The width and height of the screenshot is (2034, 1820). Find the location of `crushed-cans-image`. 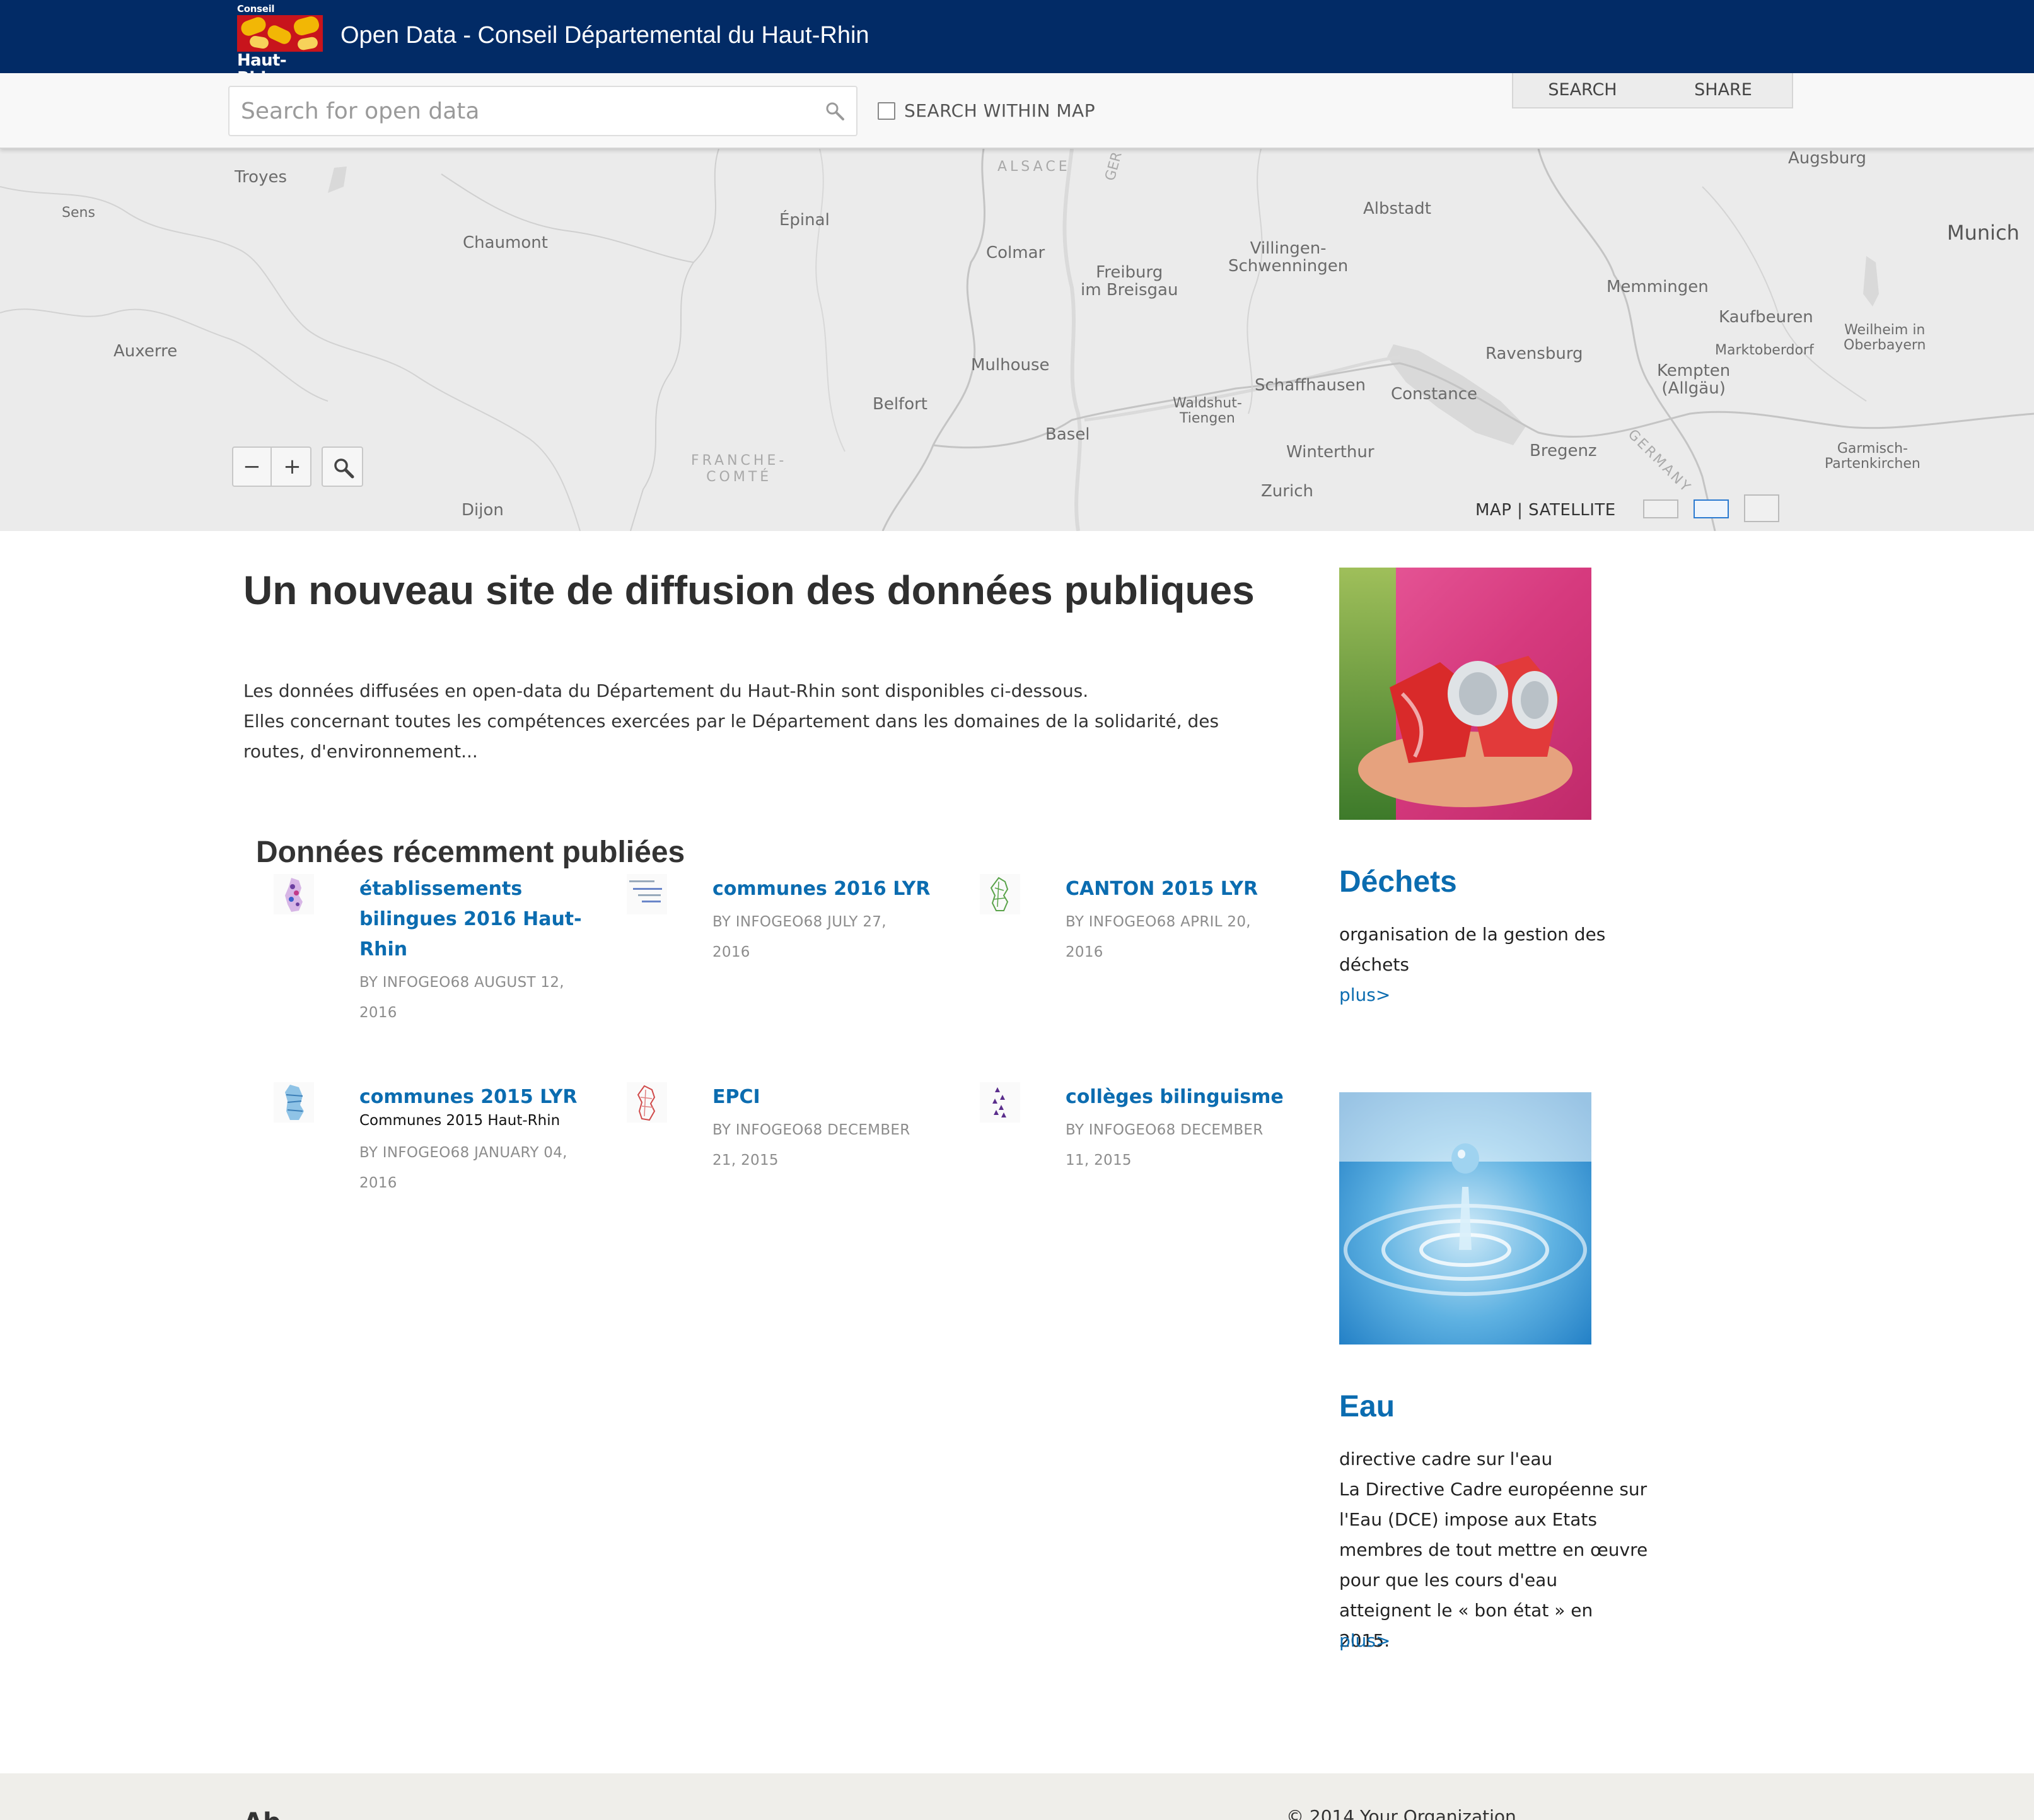

crushed-cans-image is located at coordinates (1465, 694).